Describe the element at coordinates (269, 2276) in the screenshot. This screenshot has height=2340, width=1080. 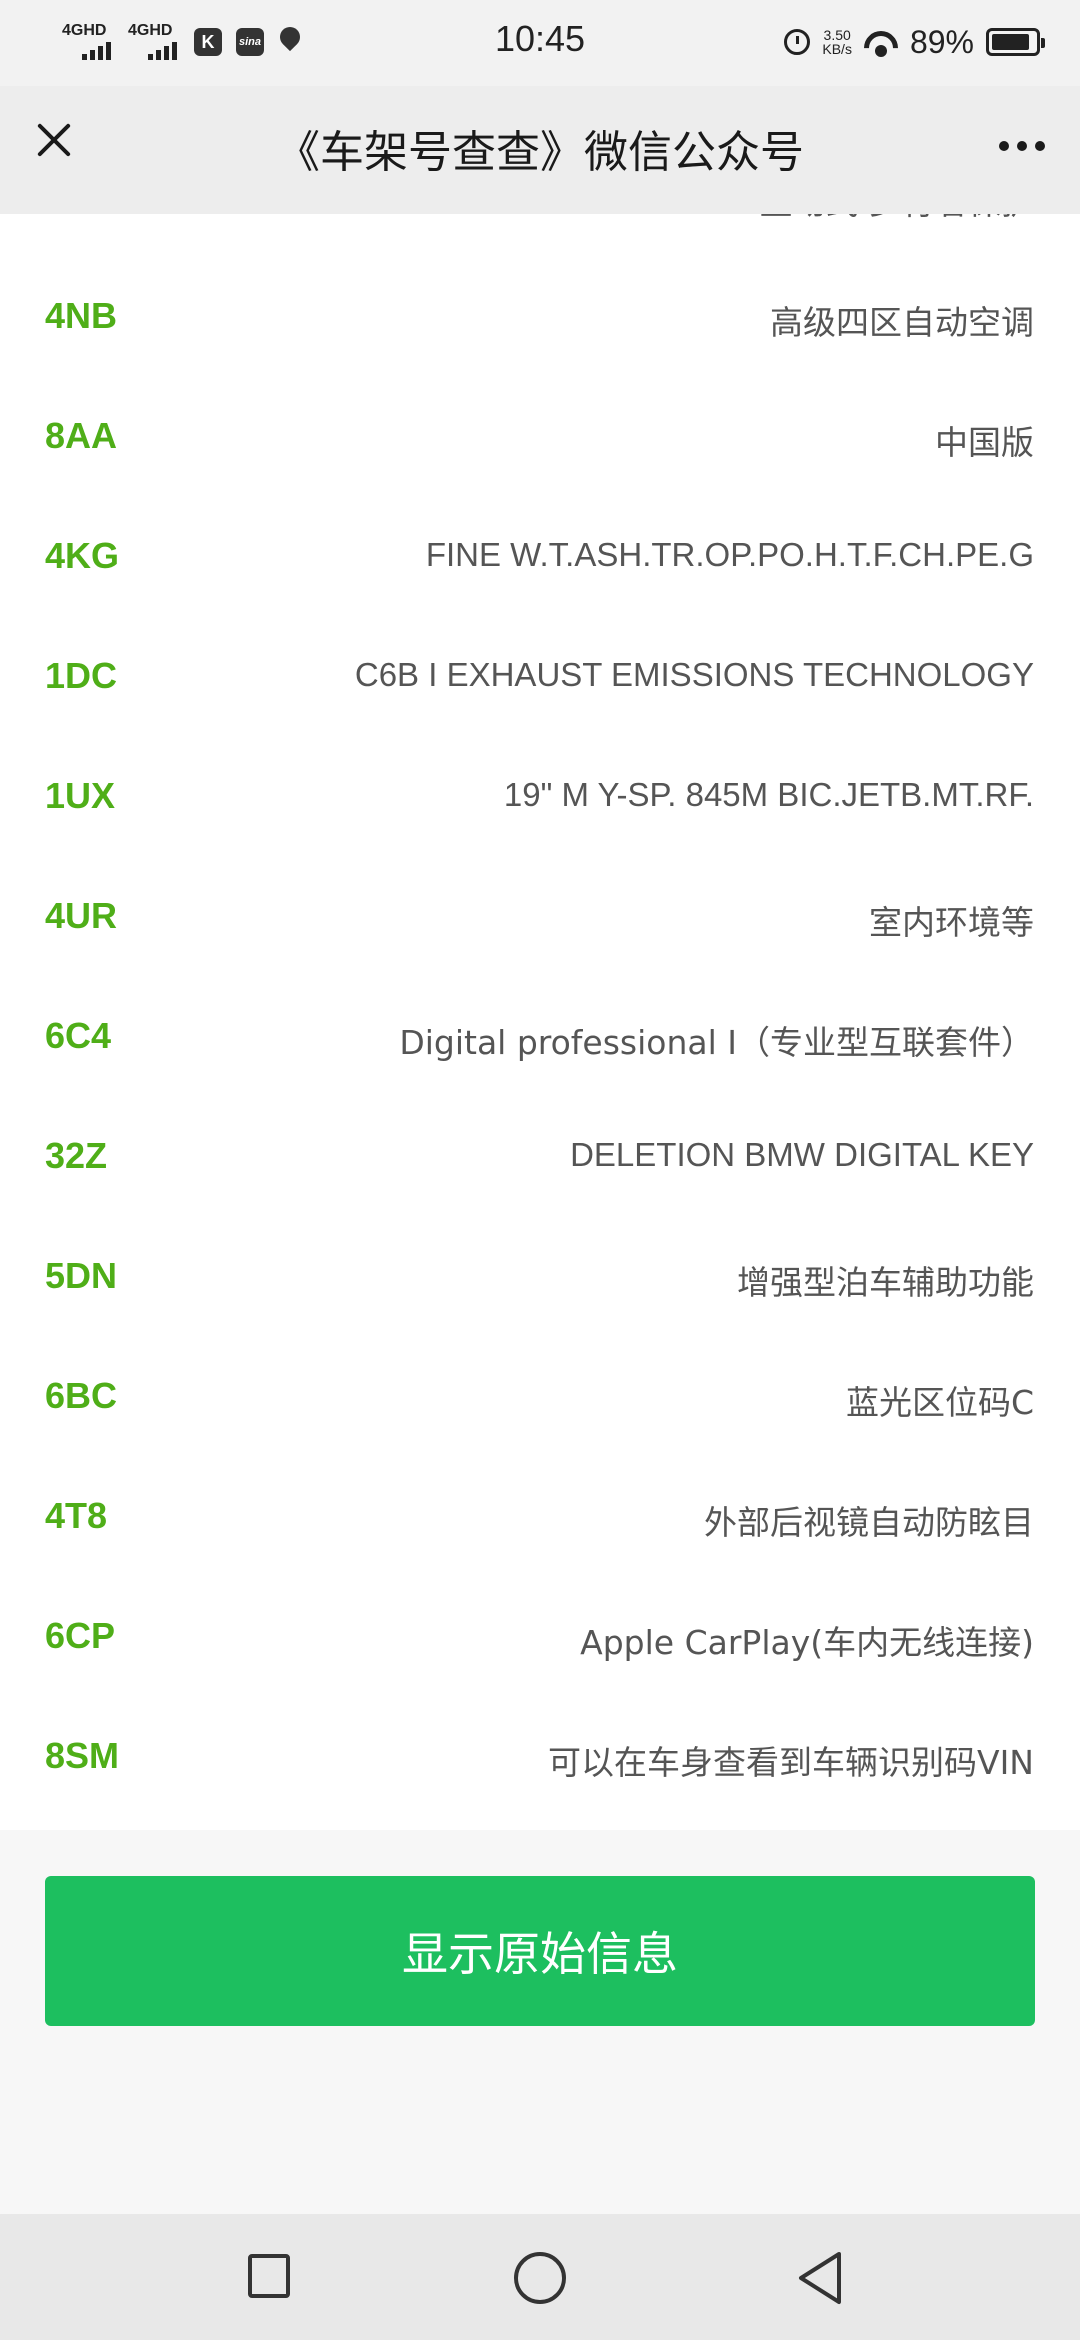
I see `recent-apps-icon` at that location.